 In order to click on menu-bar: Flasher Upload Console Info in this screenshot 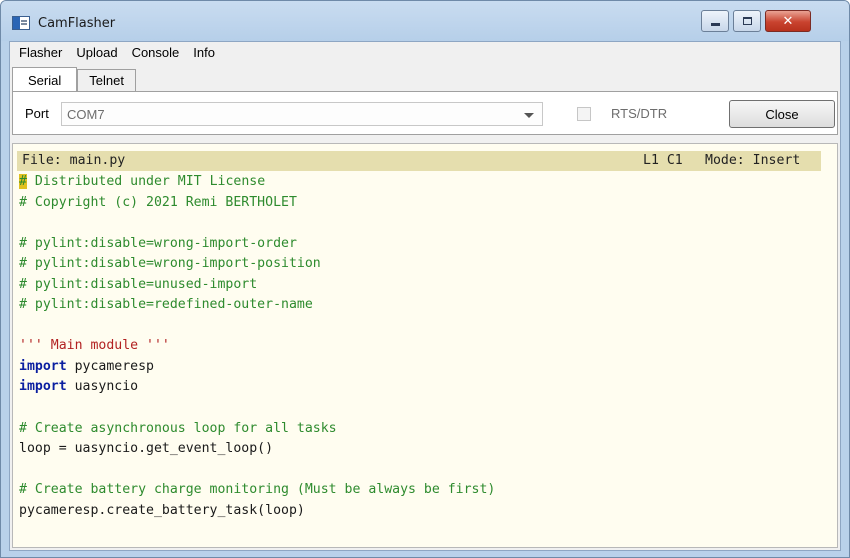, I will do `click(425, 53)`.